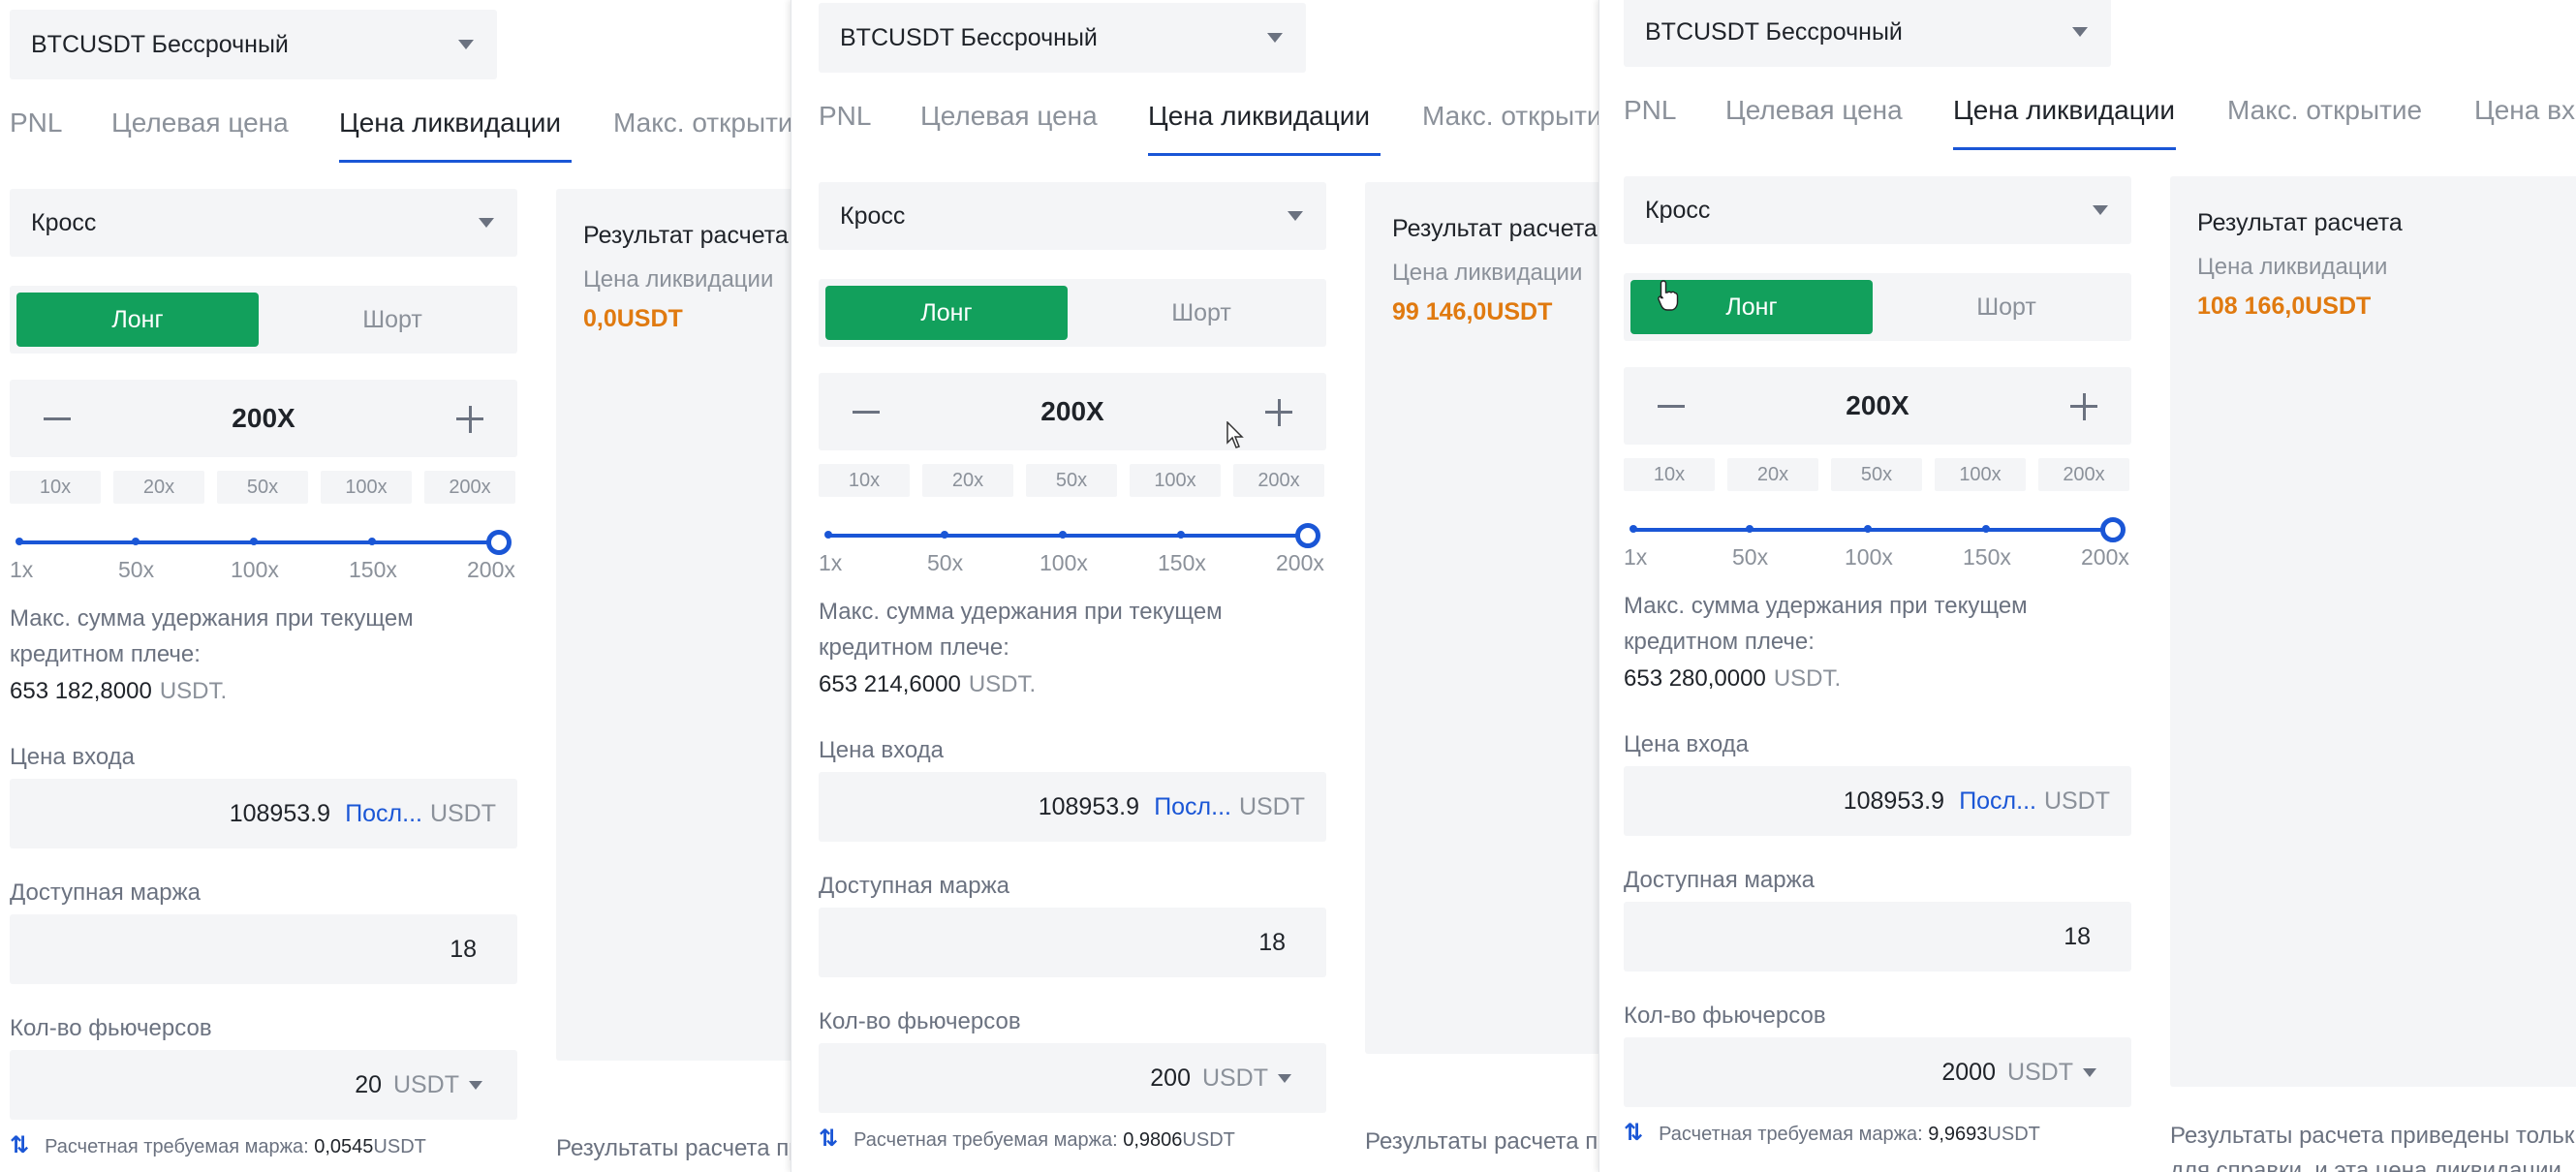  Describe the element at coordinates (263, 1085) in the screenshot. I see `futures-qty-field: 20 USDT` at that location.